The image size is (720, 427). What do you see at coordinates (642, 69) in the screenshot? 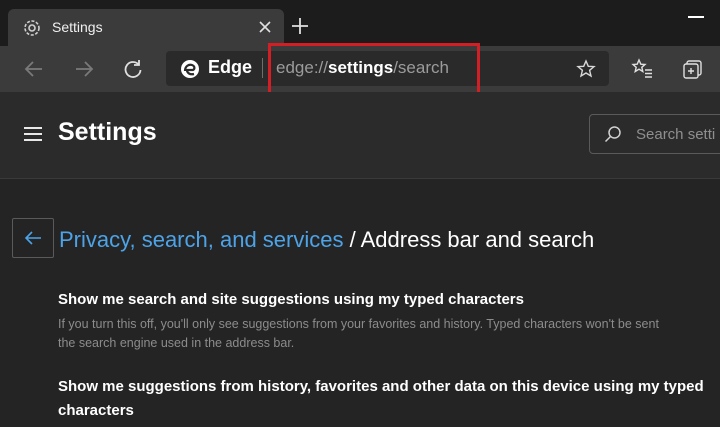
I see `favorites-icon` at bounding box center [642, 69].